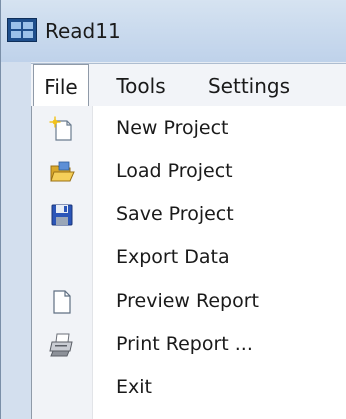 The width and height of the screenshot is (346, 419). I want to click on menu-item-label: Preview Report, so click(187, 301).